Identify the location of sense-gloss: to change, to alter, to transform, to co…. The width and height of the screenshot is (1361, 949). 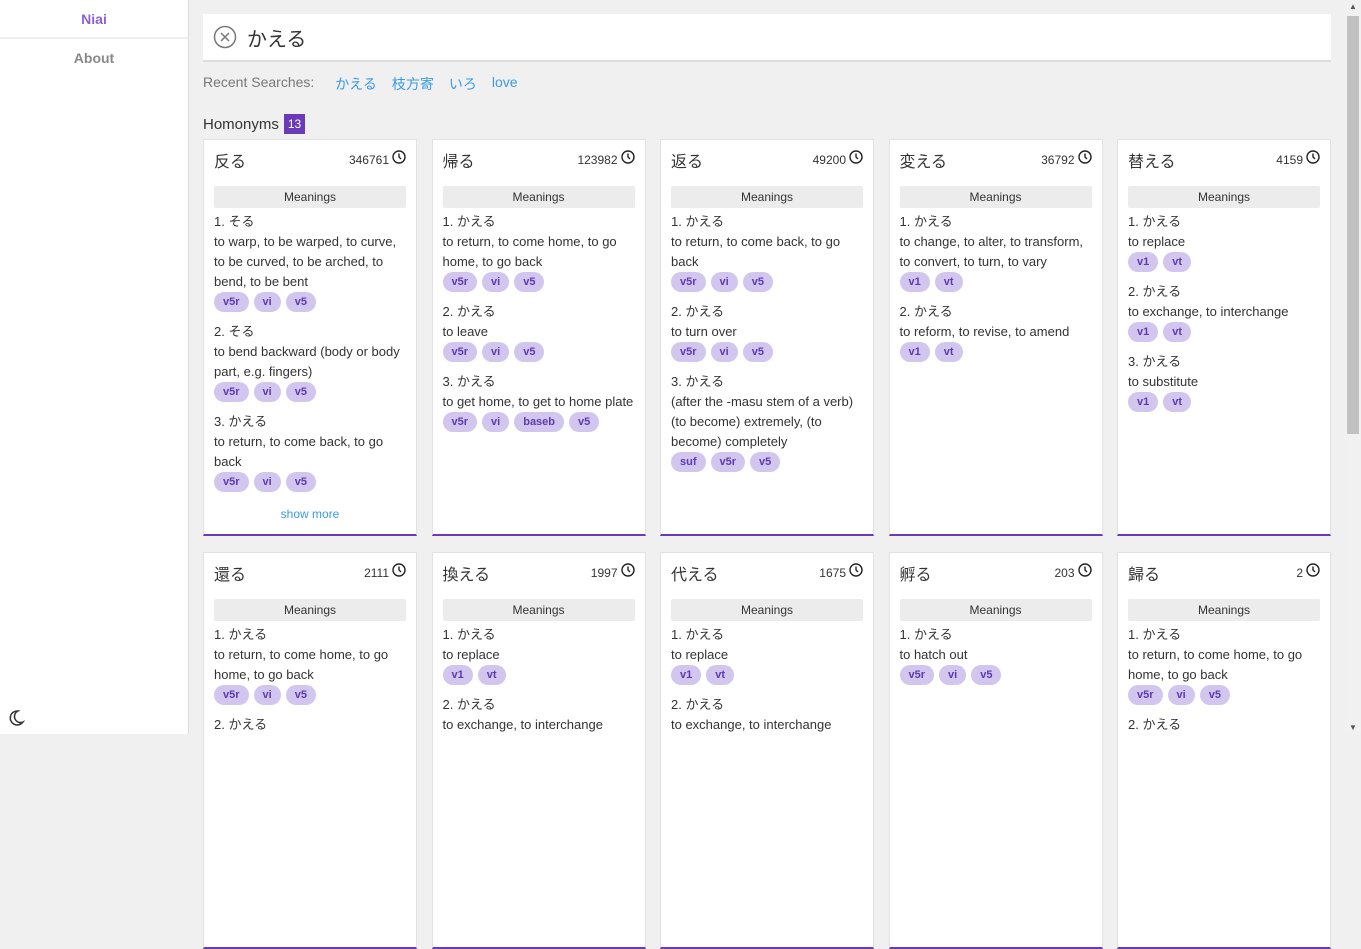
(991, 251).